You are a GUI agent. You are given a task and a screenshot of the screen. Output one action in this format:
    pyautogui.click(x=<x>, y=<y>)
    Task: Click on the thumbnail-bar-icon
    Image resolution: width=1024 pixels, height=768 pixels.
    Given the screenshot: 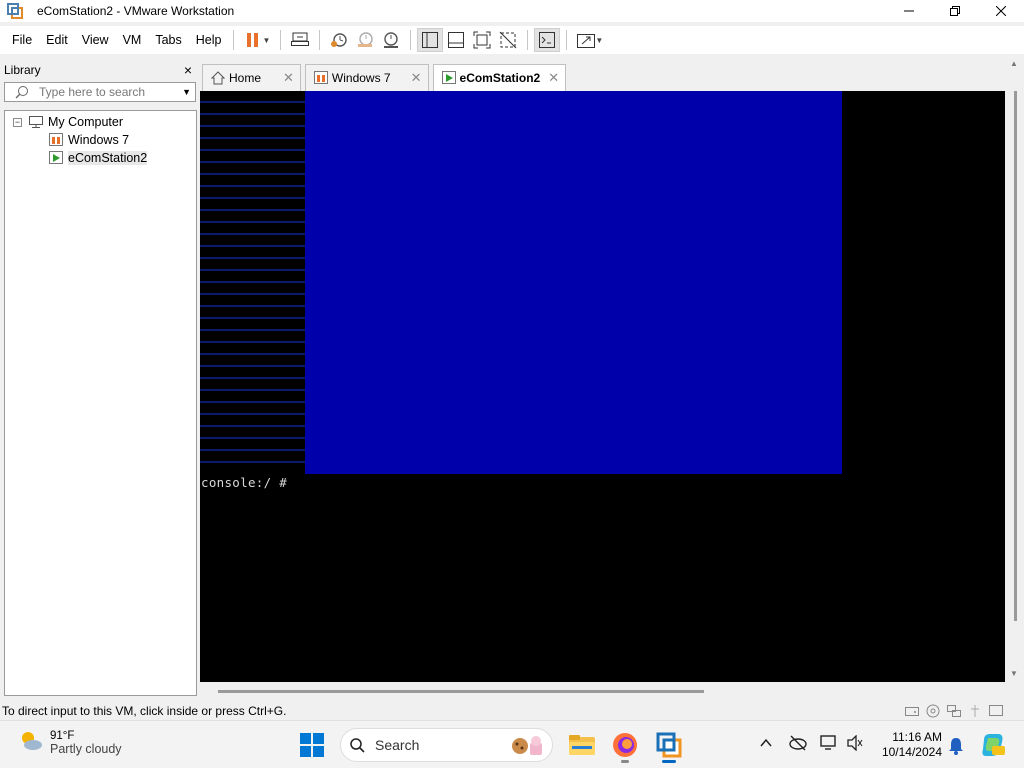 What is the action you would take?
    pyautogui.click(x=456, y=40)
    